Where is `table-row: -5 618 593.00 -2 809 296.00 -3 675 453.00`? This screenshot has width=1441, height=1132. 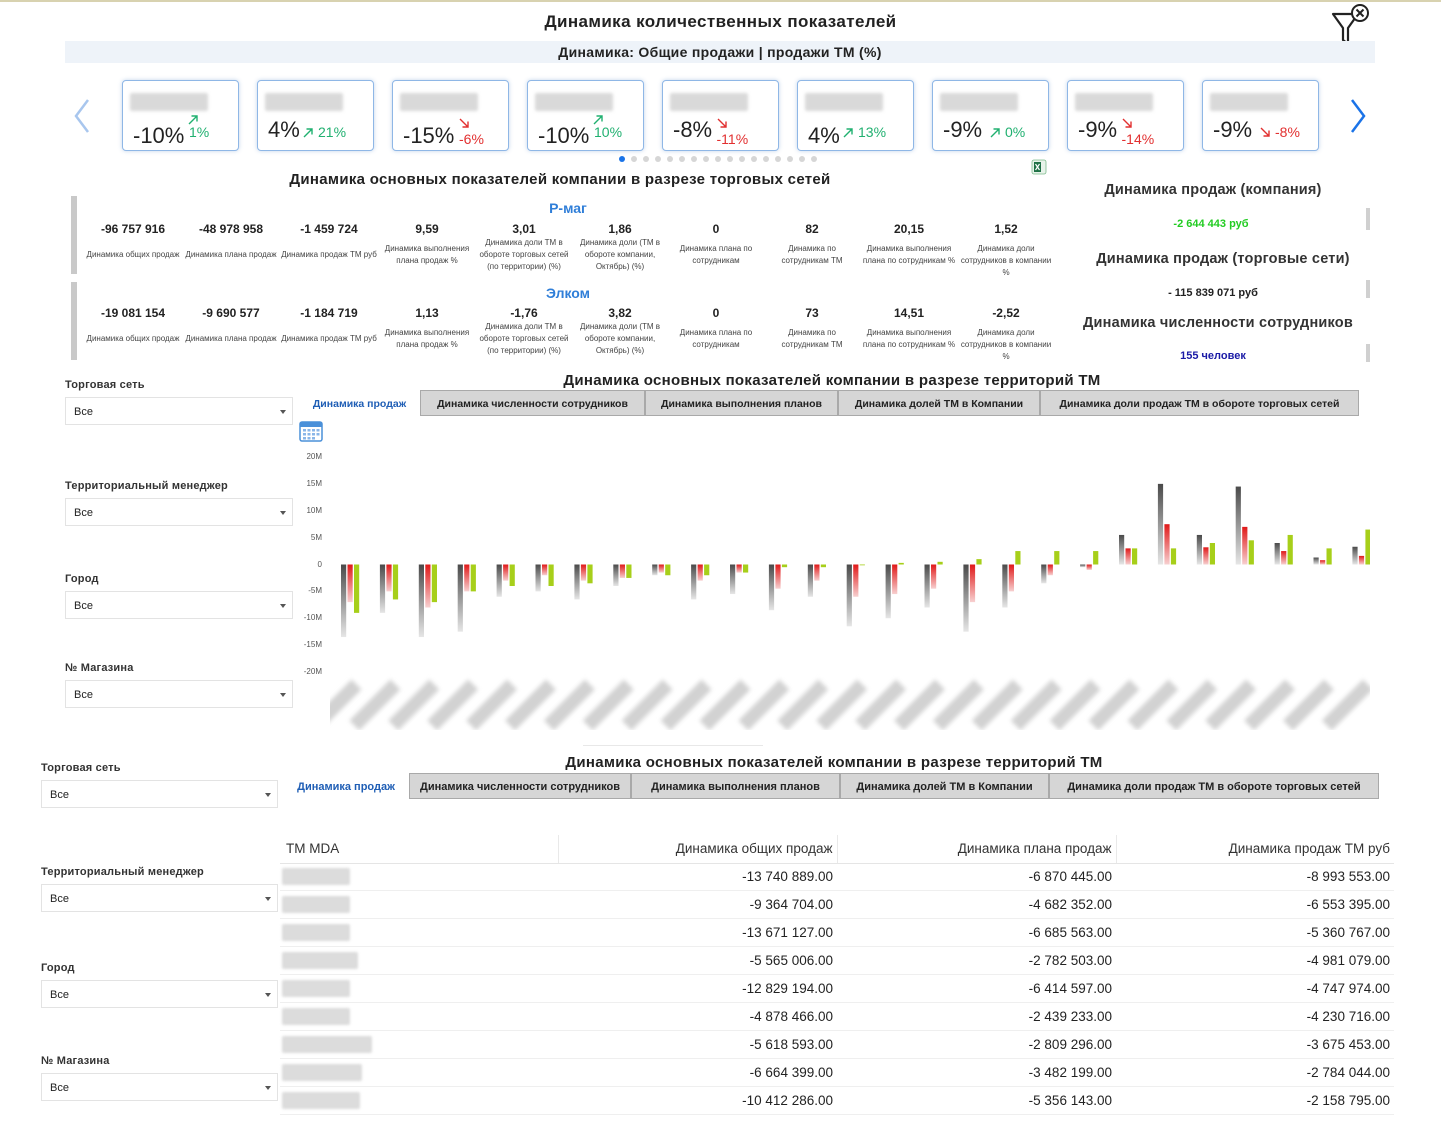
table-row: -5 618 593.00 -2 809 296.00 -3 675 453.00 is located at coordinates (837, 1044).